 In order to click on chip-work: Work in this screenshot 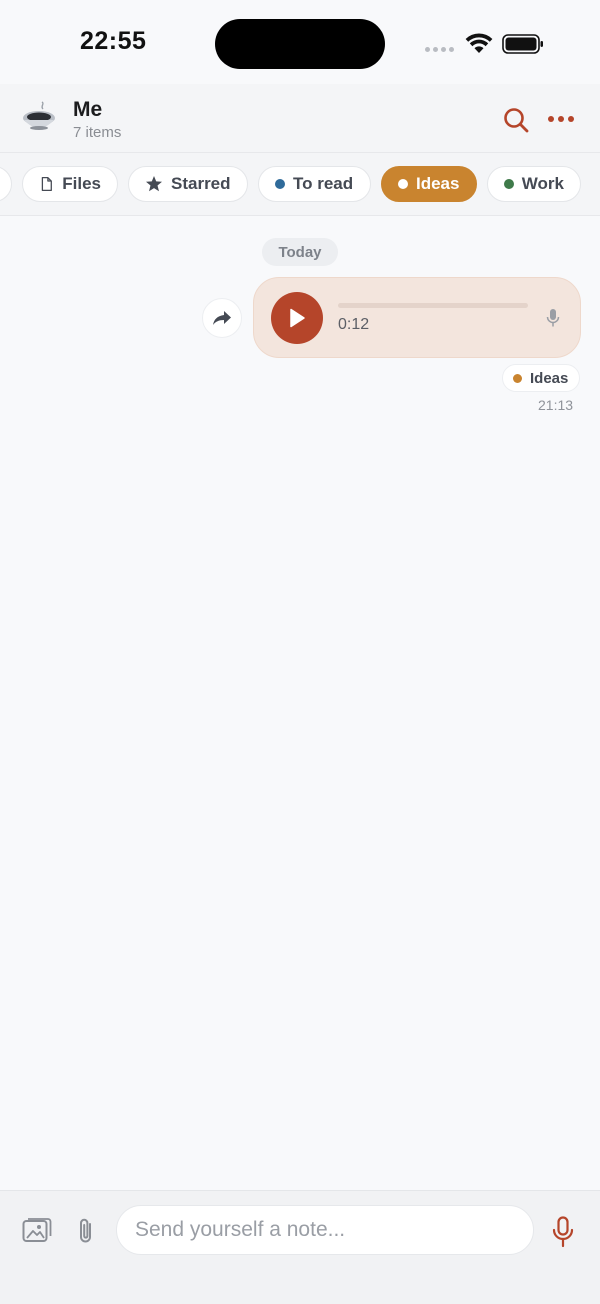, I will do `click(534, 184)`.